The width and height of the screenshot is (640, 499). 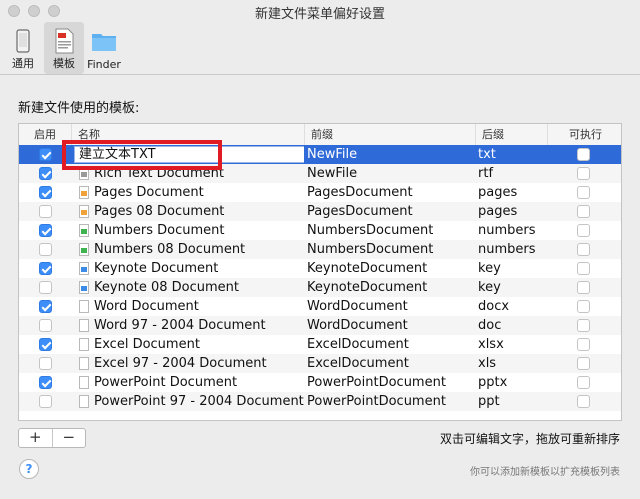 I want to click on name-cell: Excel Document, so click(x=189, y=344).